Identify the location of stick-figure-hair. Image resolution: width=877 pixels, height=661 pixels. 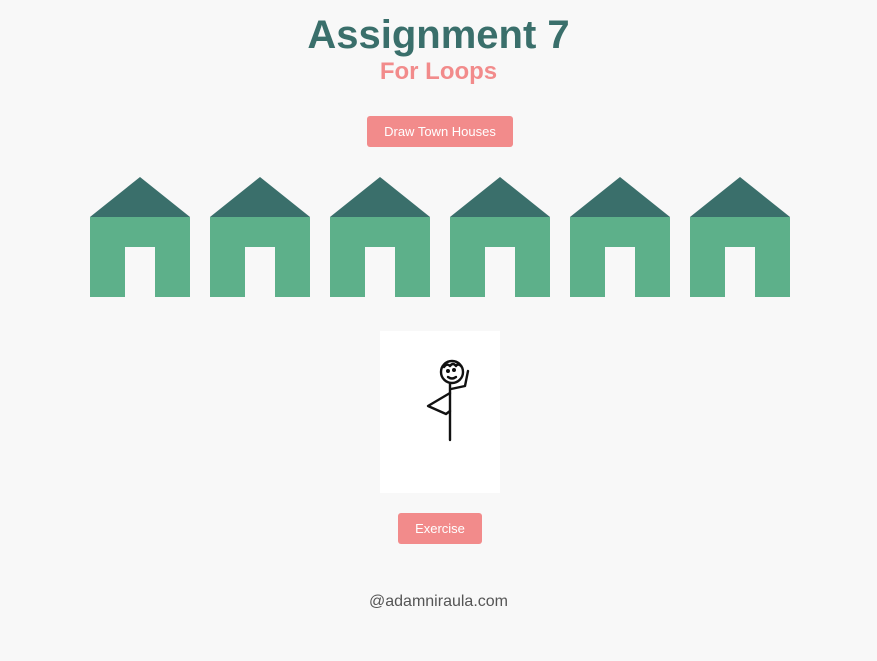
(452, 365).